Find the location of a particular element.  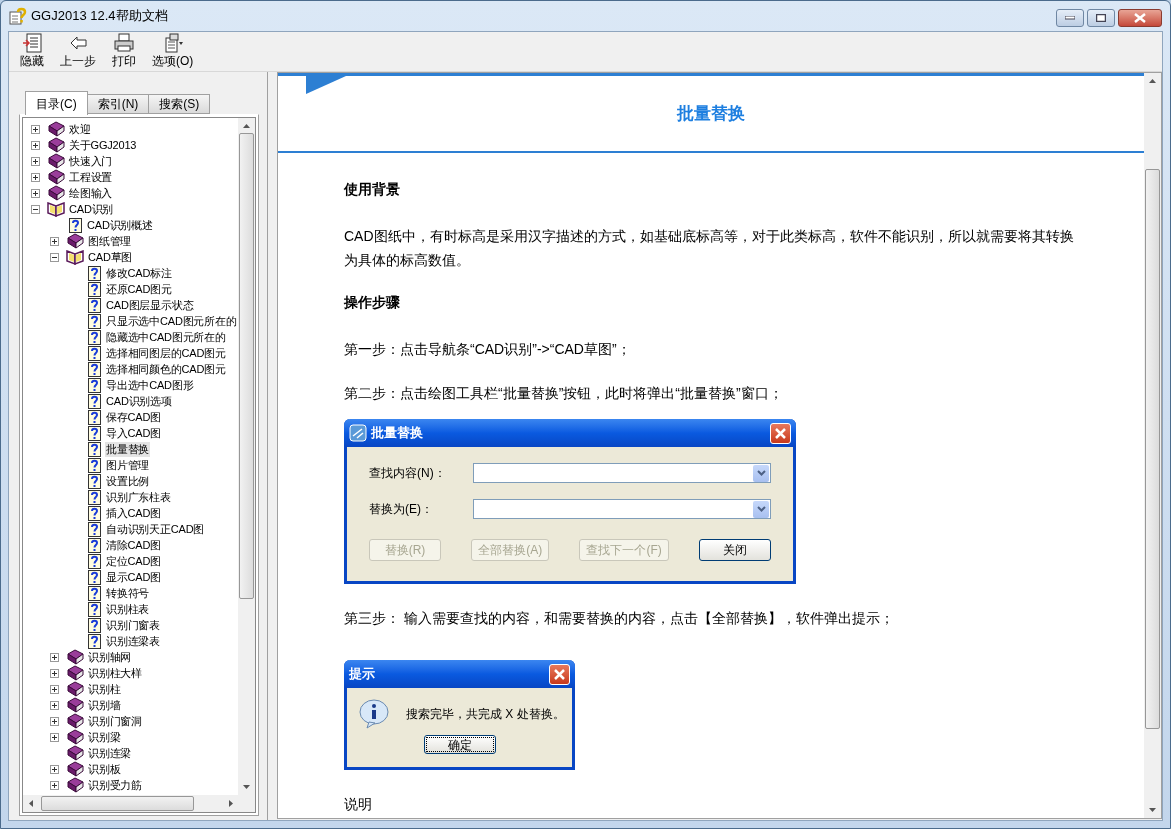

tree-item: 转换符号 is located at coordinates (128, 593).